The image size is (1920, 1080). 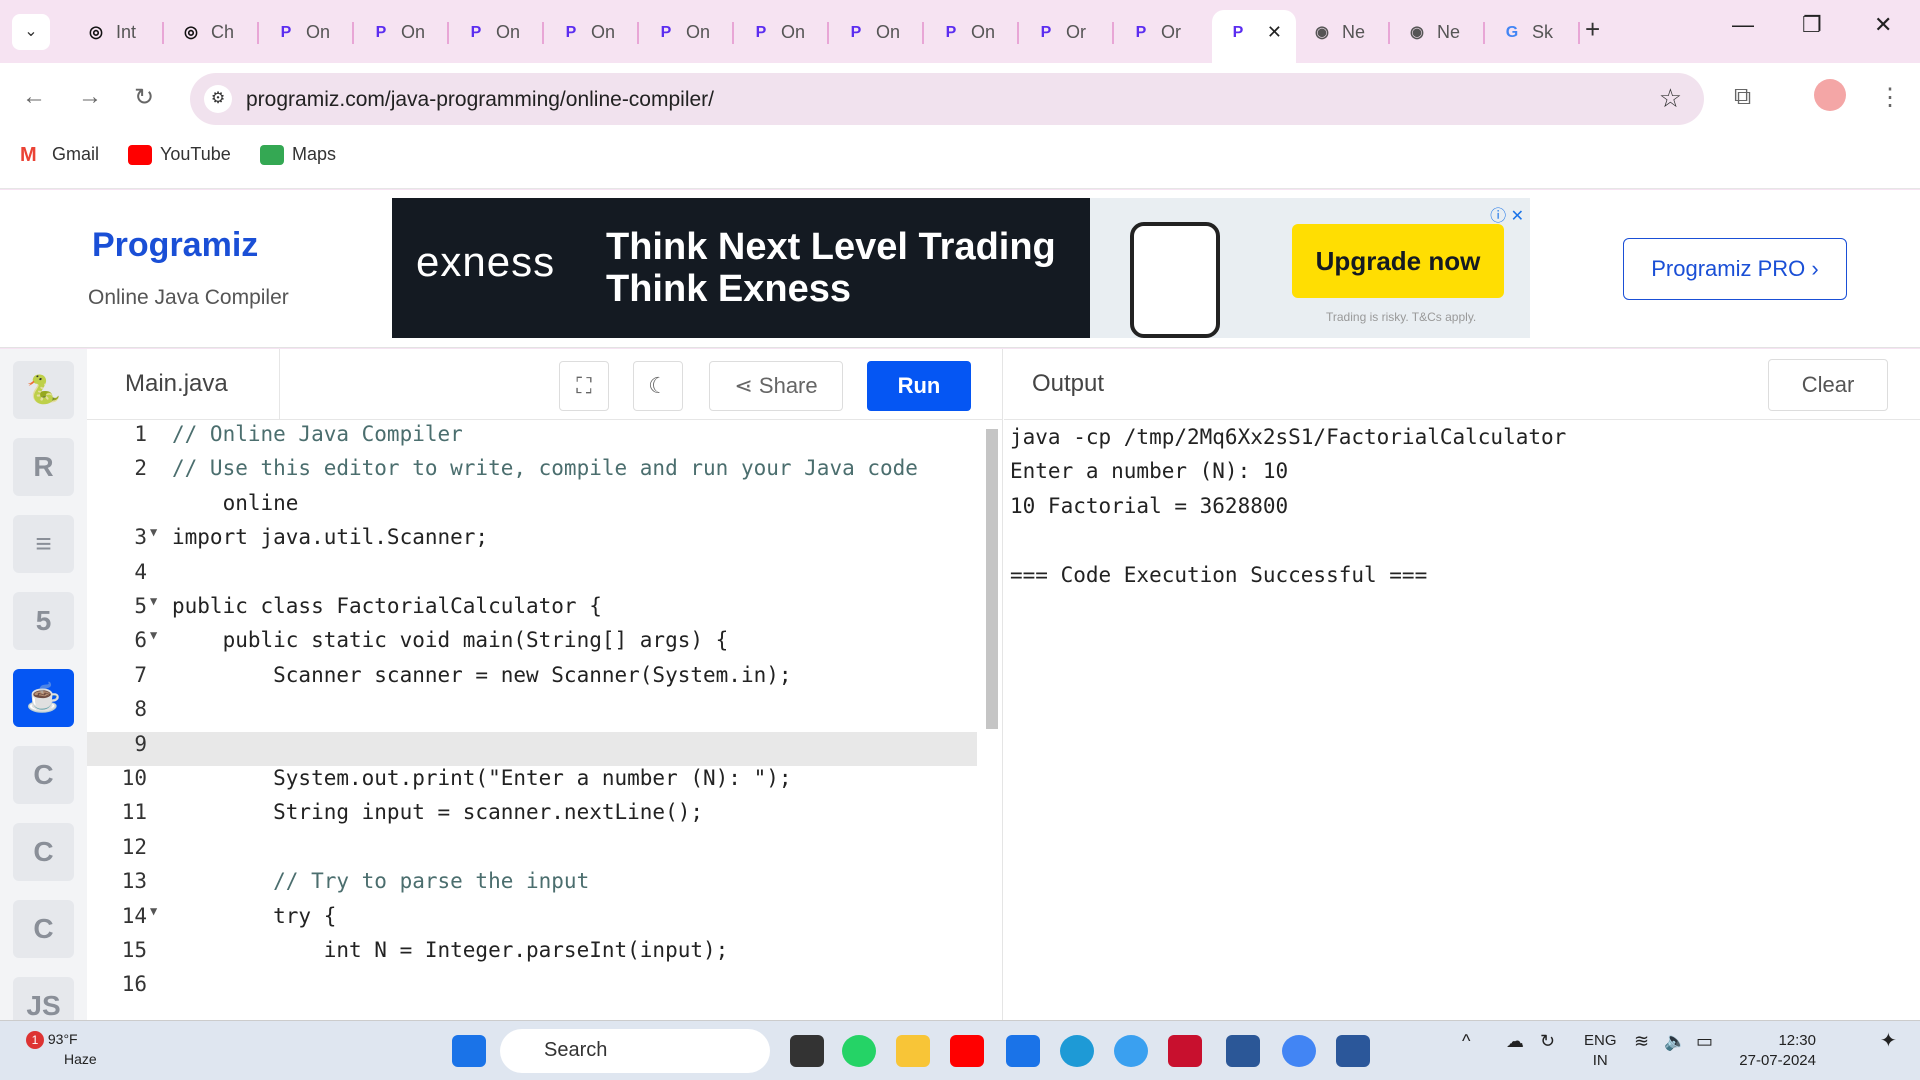 What do you see at coordinates (532, 508) in the screenshot?
I see `code-line: online` at bounding box center [532, 508].